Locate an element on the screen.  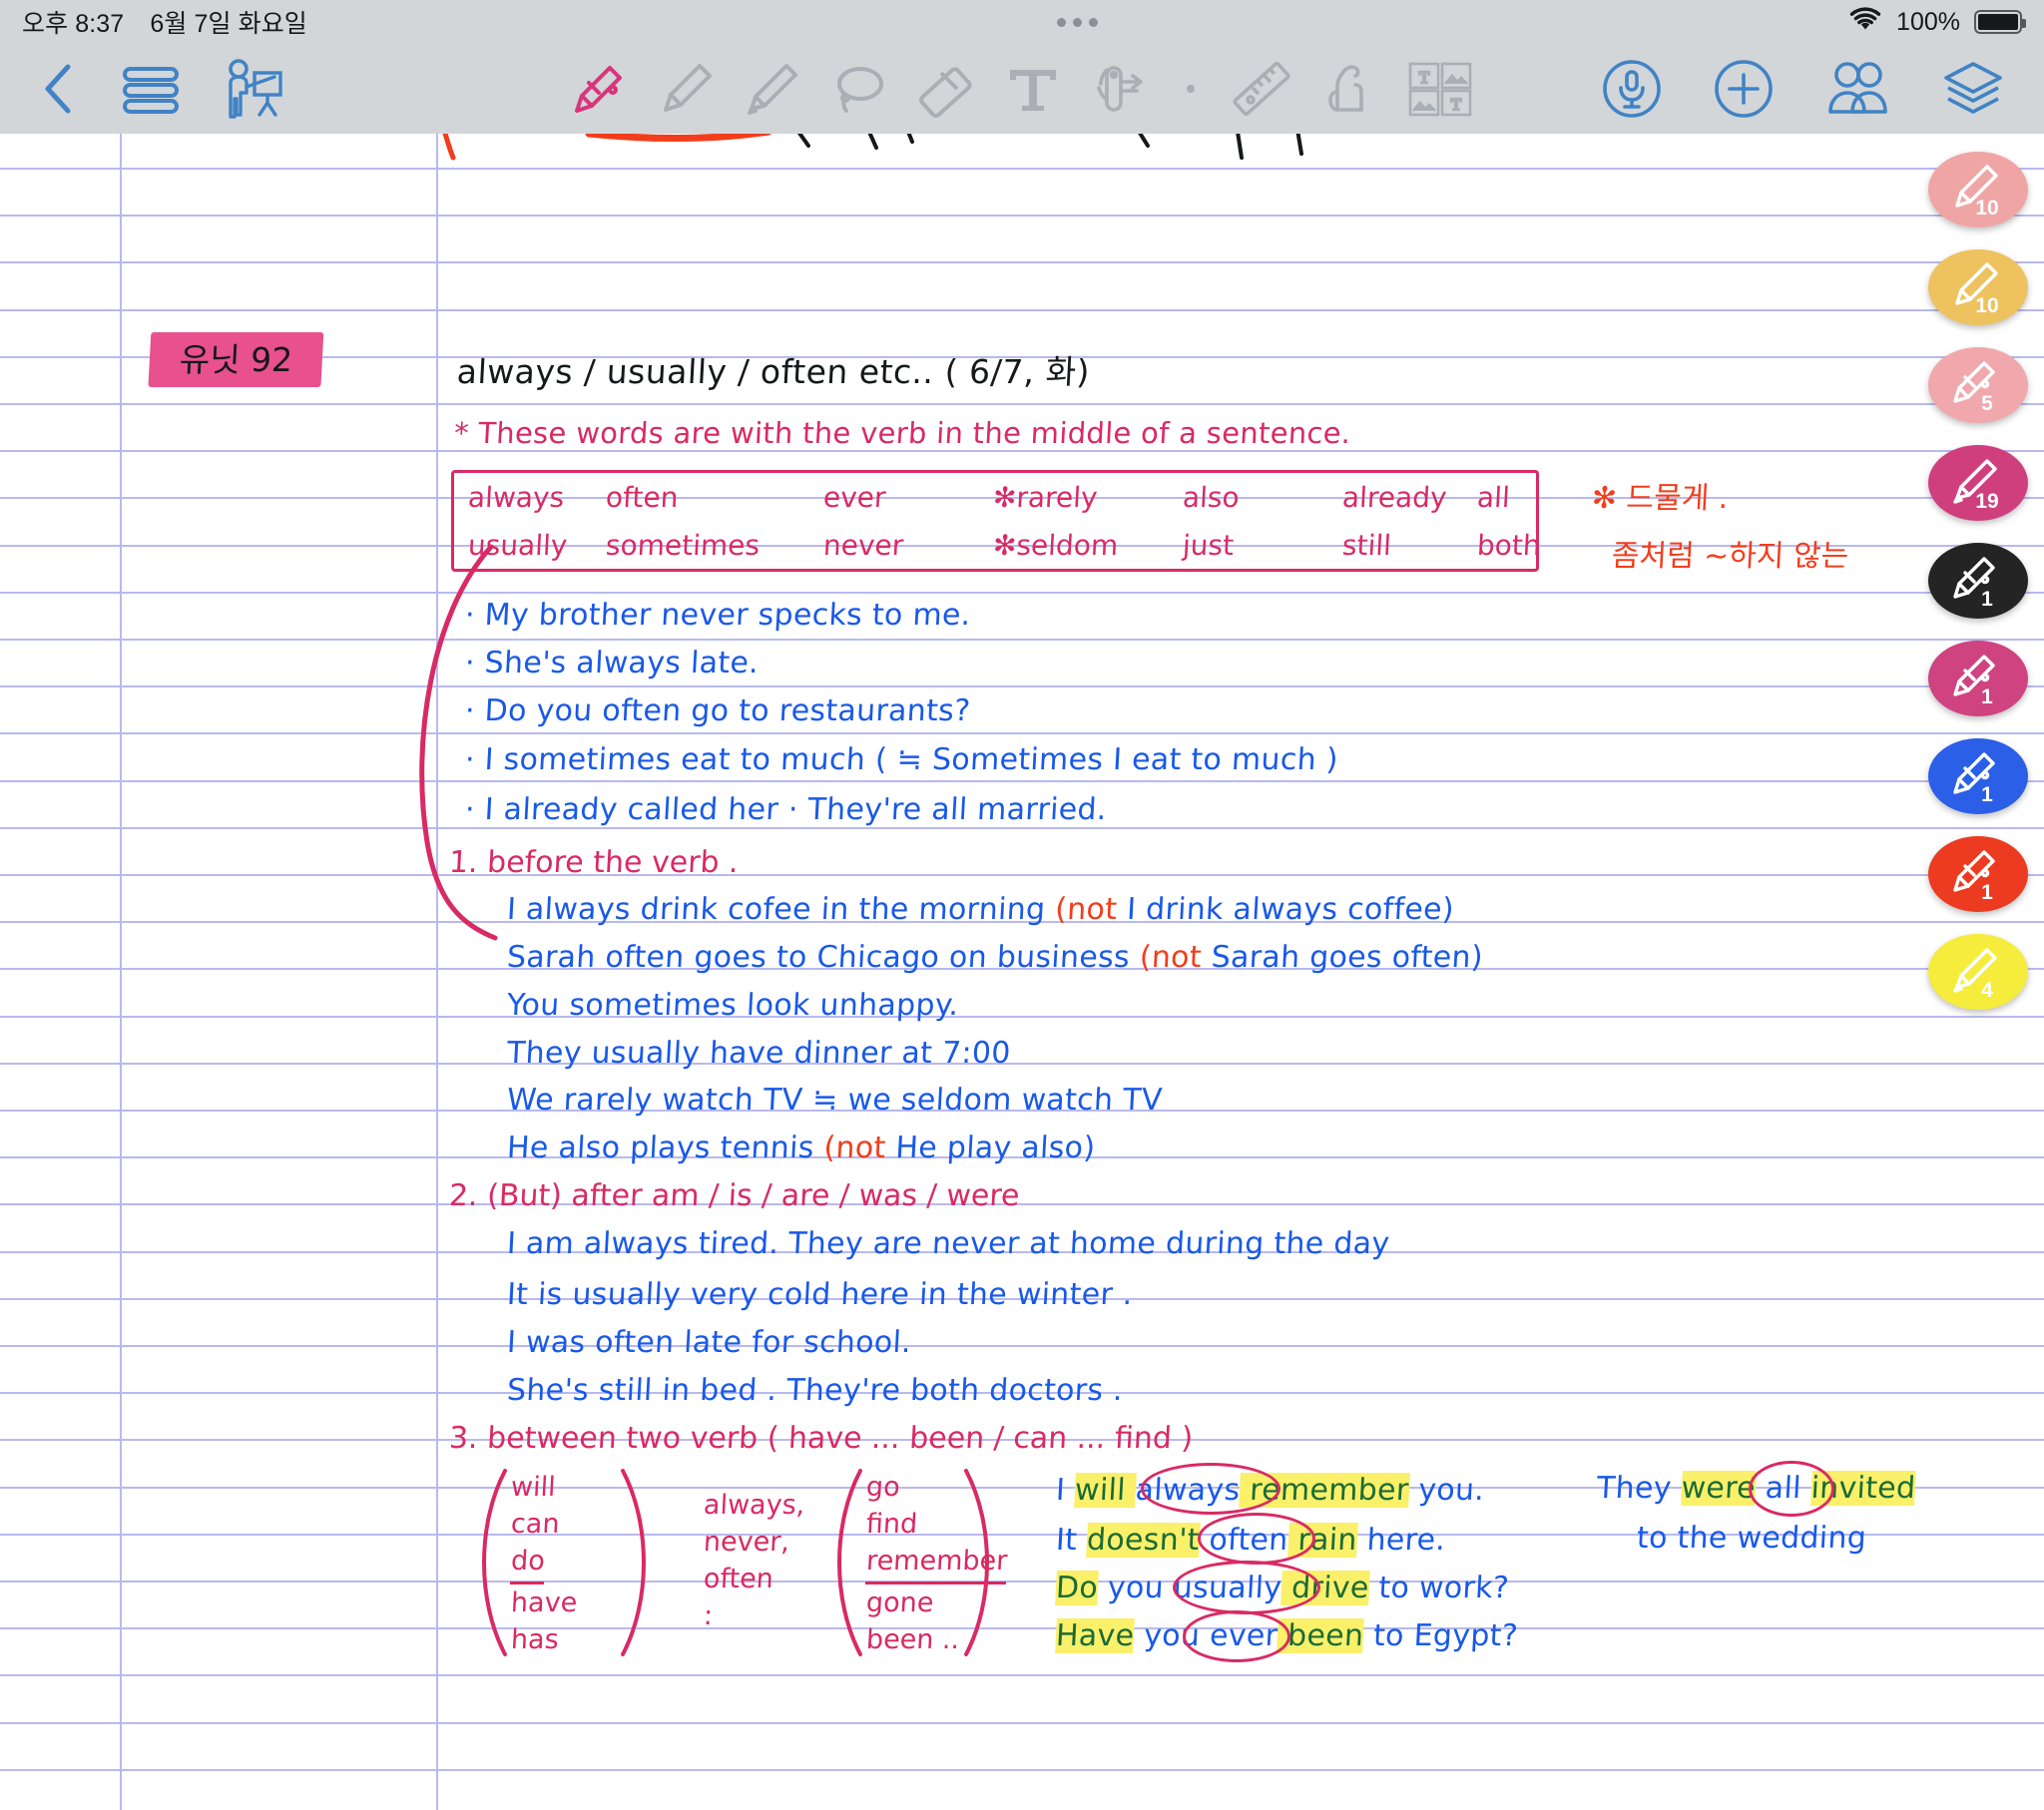
toolbar-tools-group: TT is located at coordinates (1022, 89).